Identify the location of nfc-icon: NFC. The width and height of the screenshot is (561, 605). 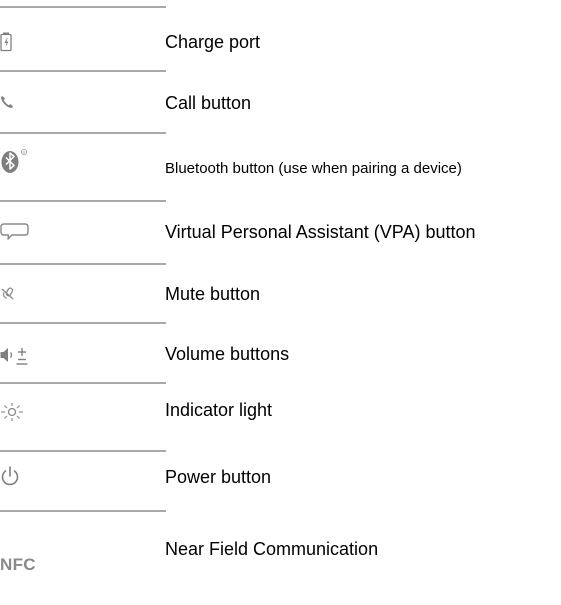
(18, 564).